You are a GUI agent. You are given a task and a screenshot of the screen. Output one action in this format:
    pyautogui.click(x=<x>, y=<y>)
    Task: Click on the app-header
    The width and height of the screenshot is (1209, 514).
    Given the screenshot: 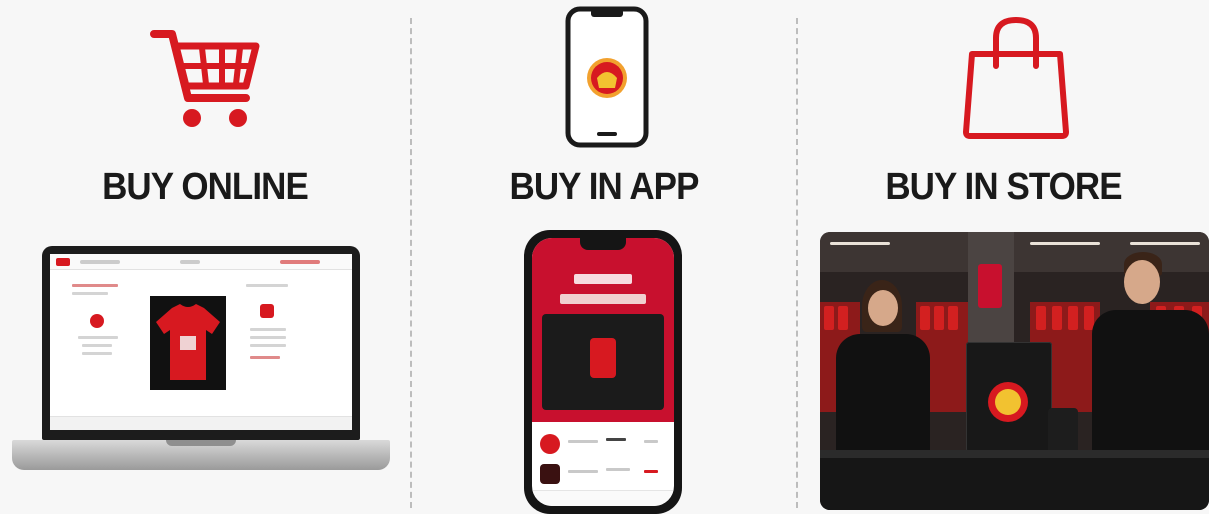 What is the action you would take?
    pyautogui.click(x=603, y=330)
    